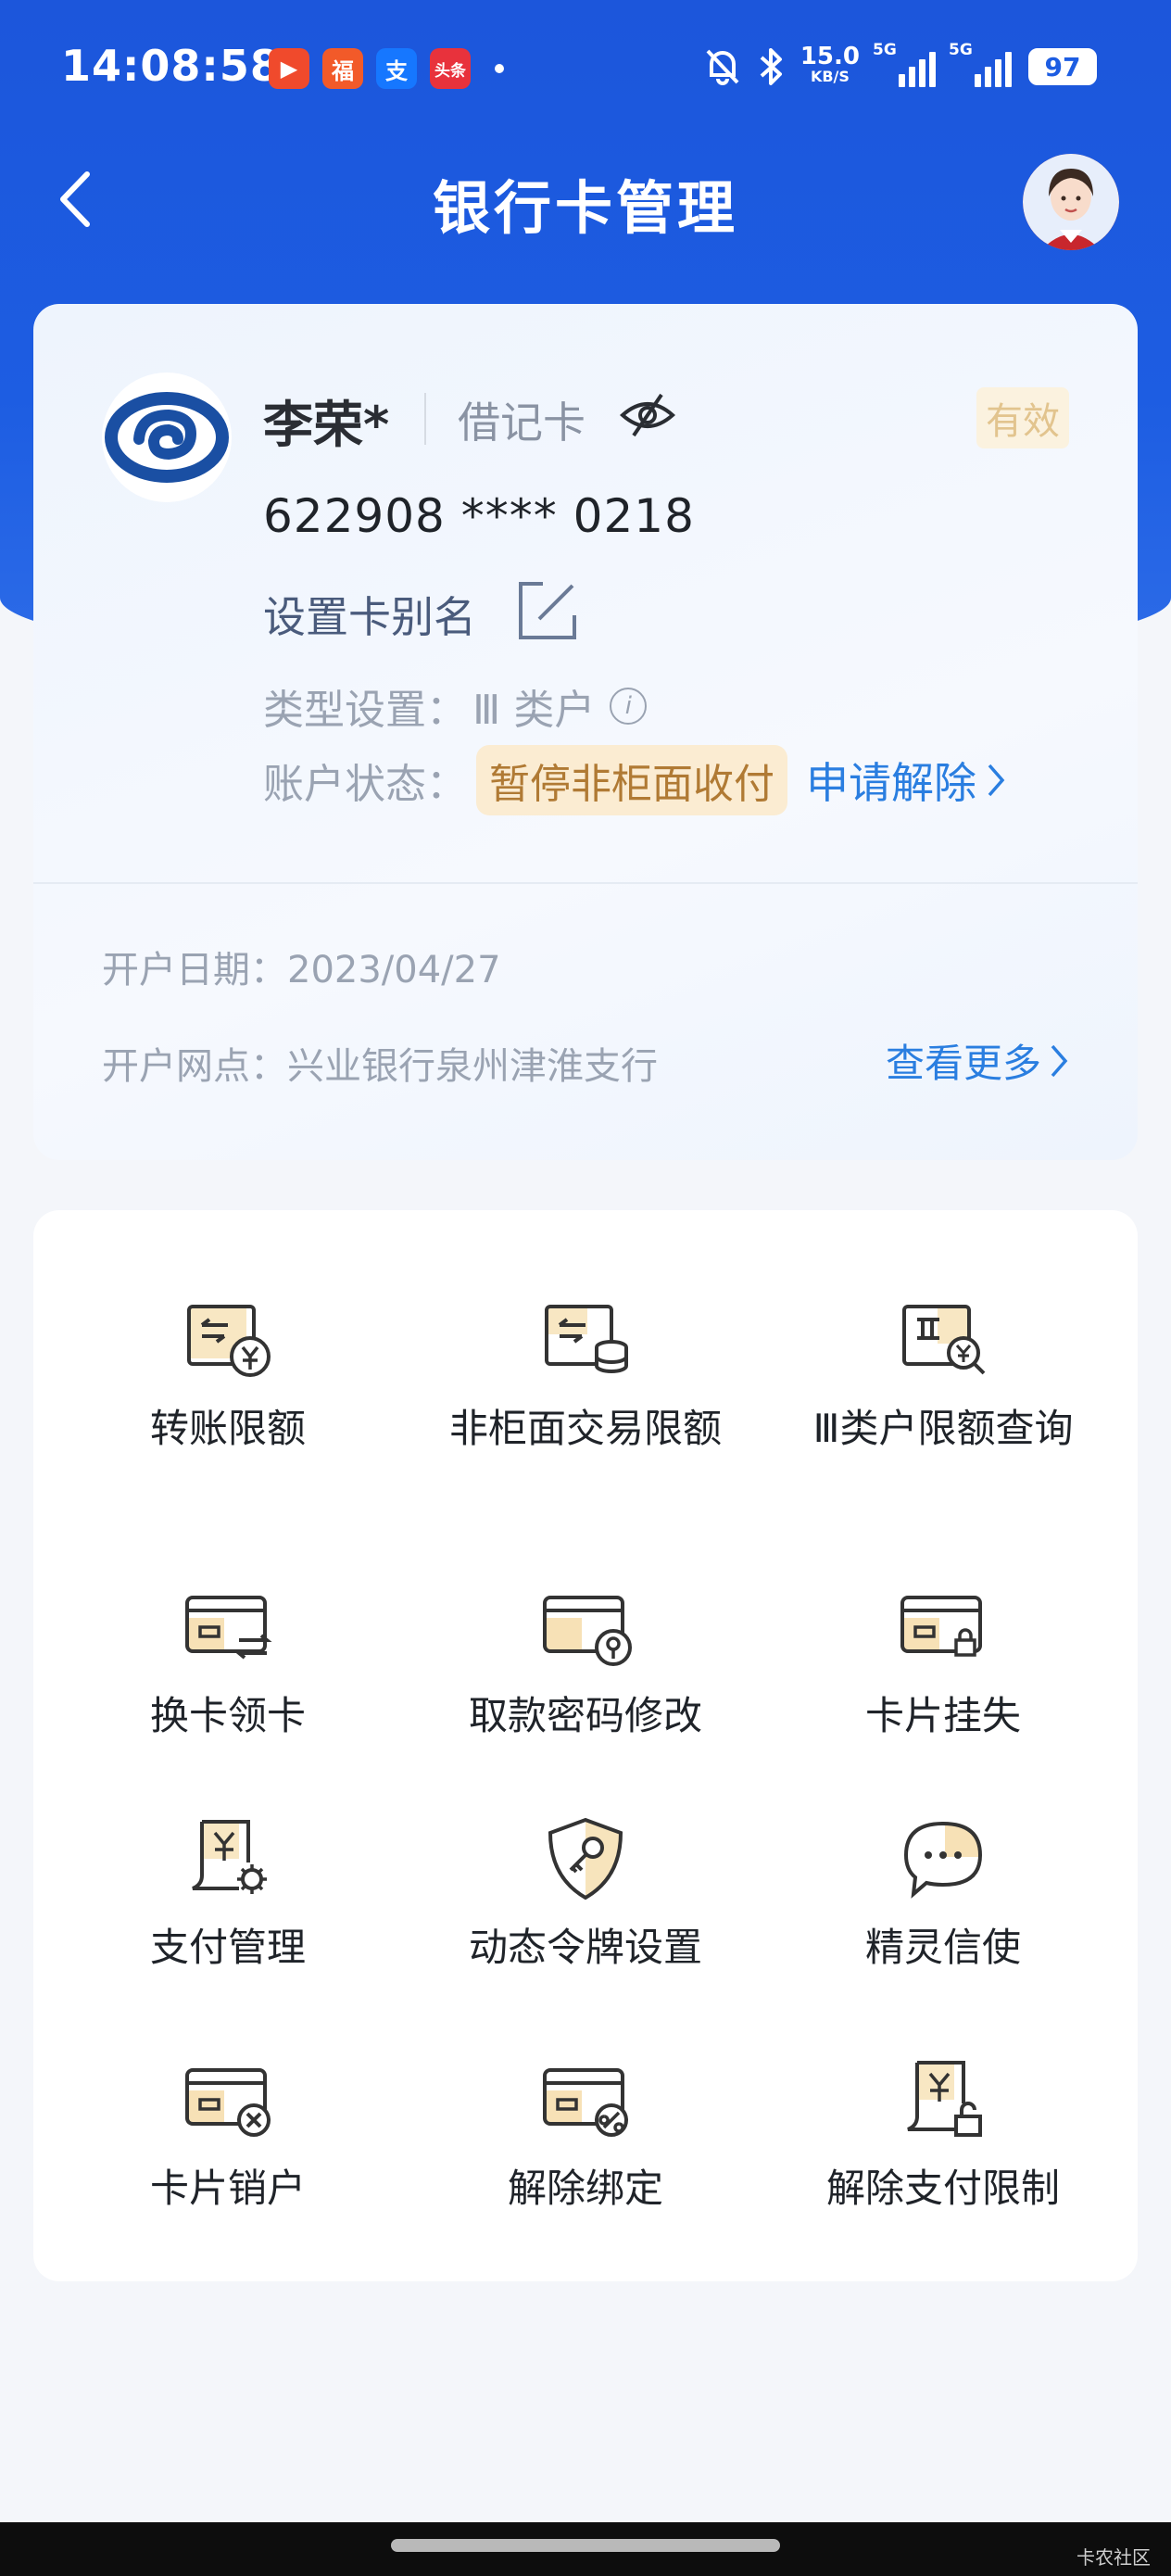  I want to click on mute-bell-icon, so click(723, 67).